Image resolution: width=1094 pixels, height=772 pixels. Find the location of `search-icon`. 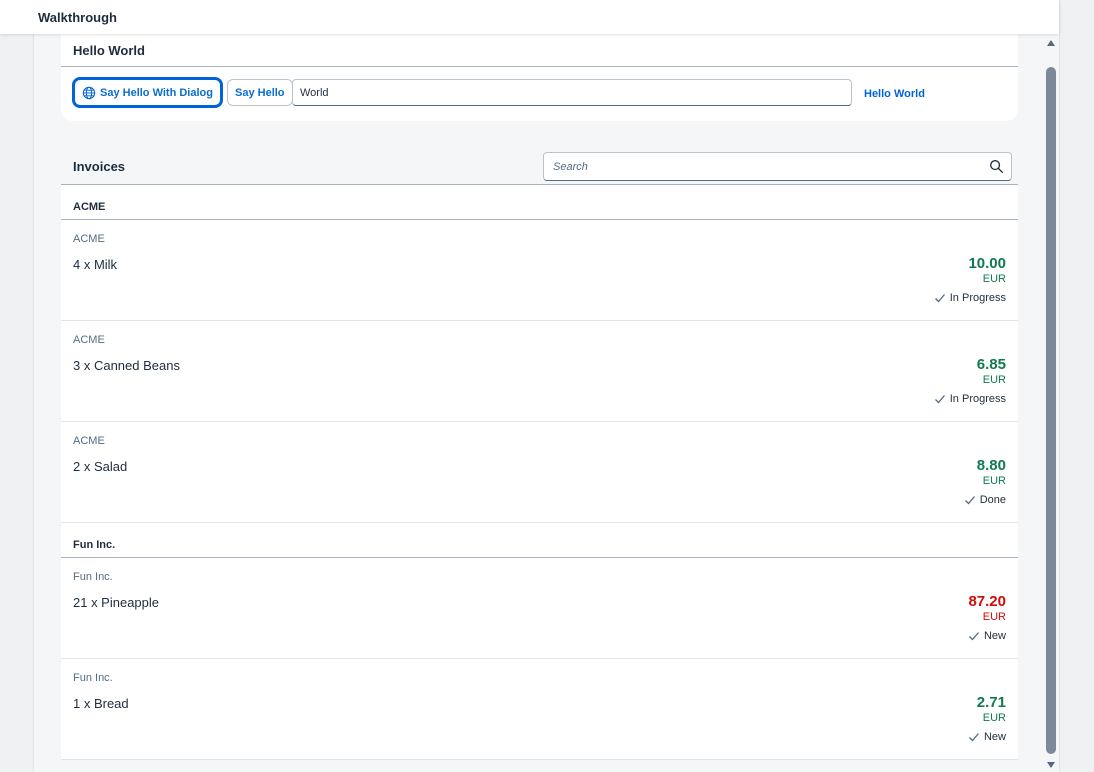

search-icon is located at coordinates (996, 166).